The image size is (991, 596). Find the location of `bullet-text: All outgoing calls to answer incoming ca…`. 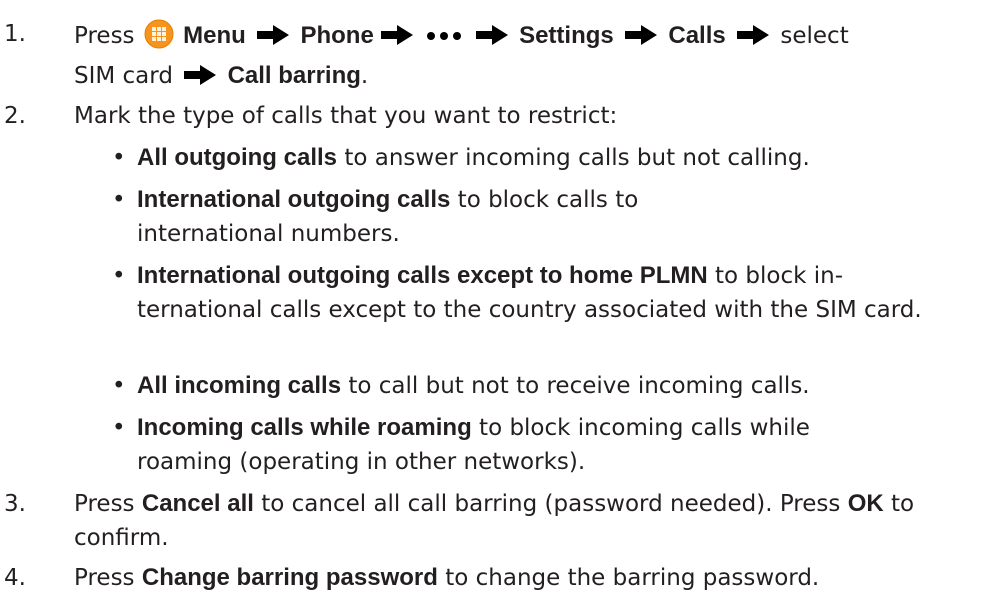

bullet-text: All outgoing calls to answer incoming ca… is located at coordinates (558, 158).